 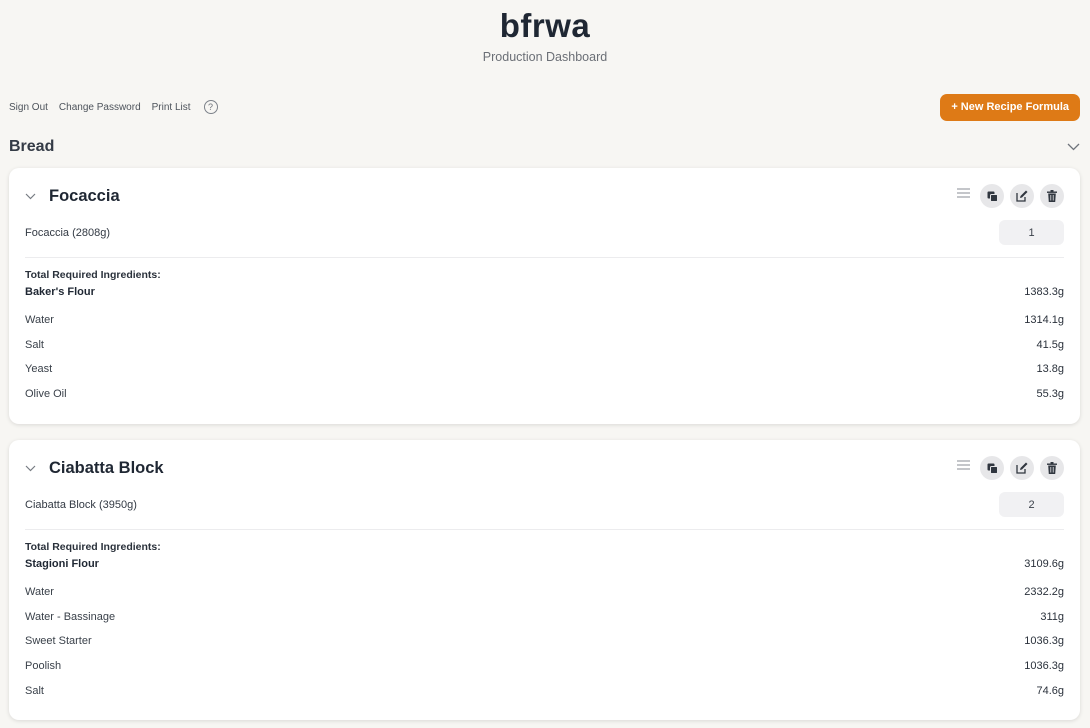 I want to click on ingredient-amount: 2332.2g, so click(x=1044, y=592).